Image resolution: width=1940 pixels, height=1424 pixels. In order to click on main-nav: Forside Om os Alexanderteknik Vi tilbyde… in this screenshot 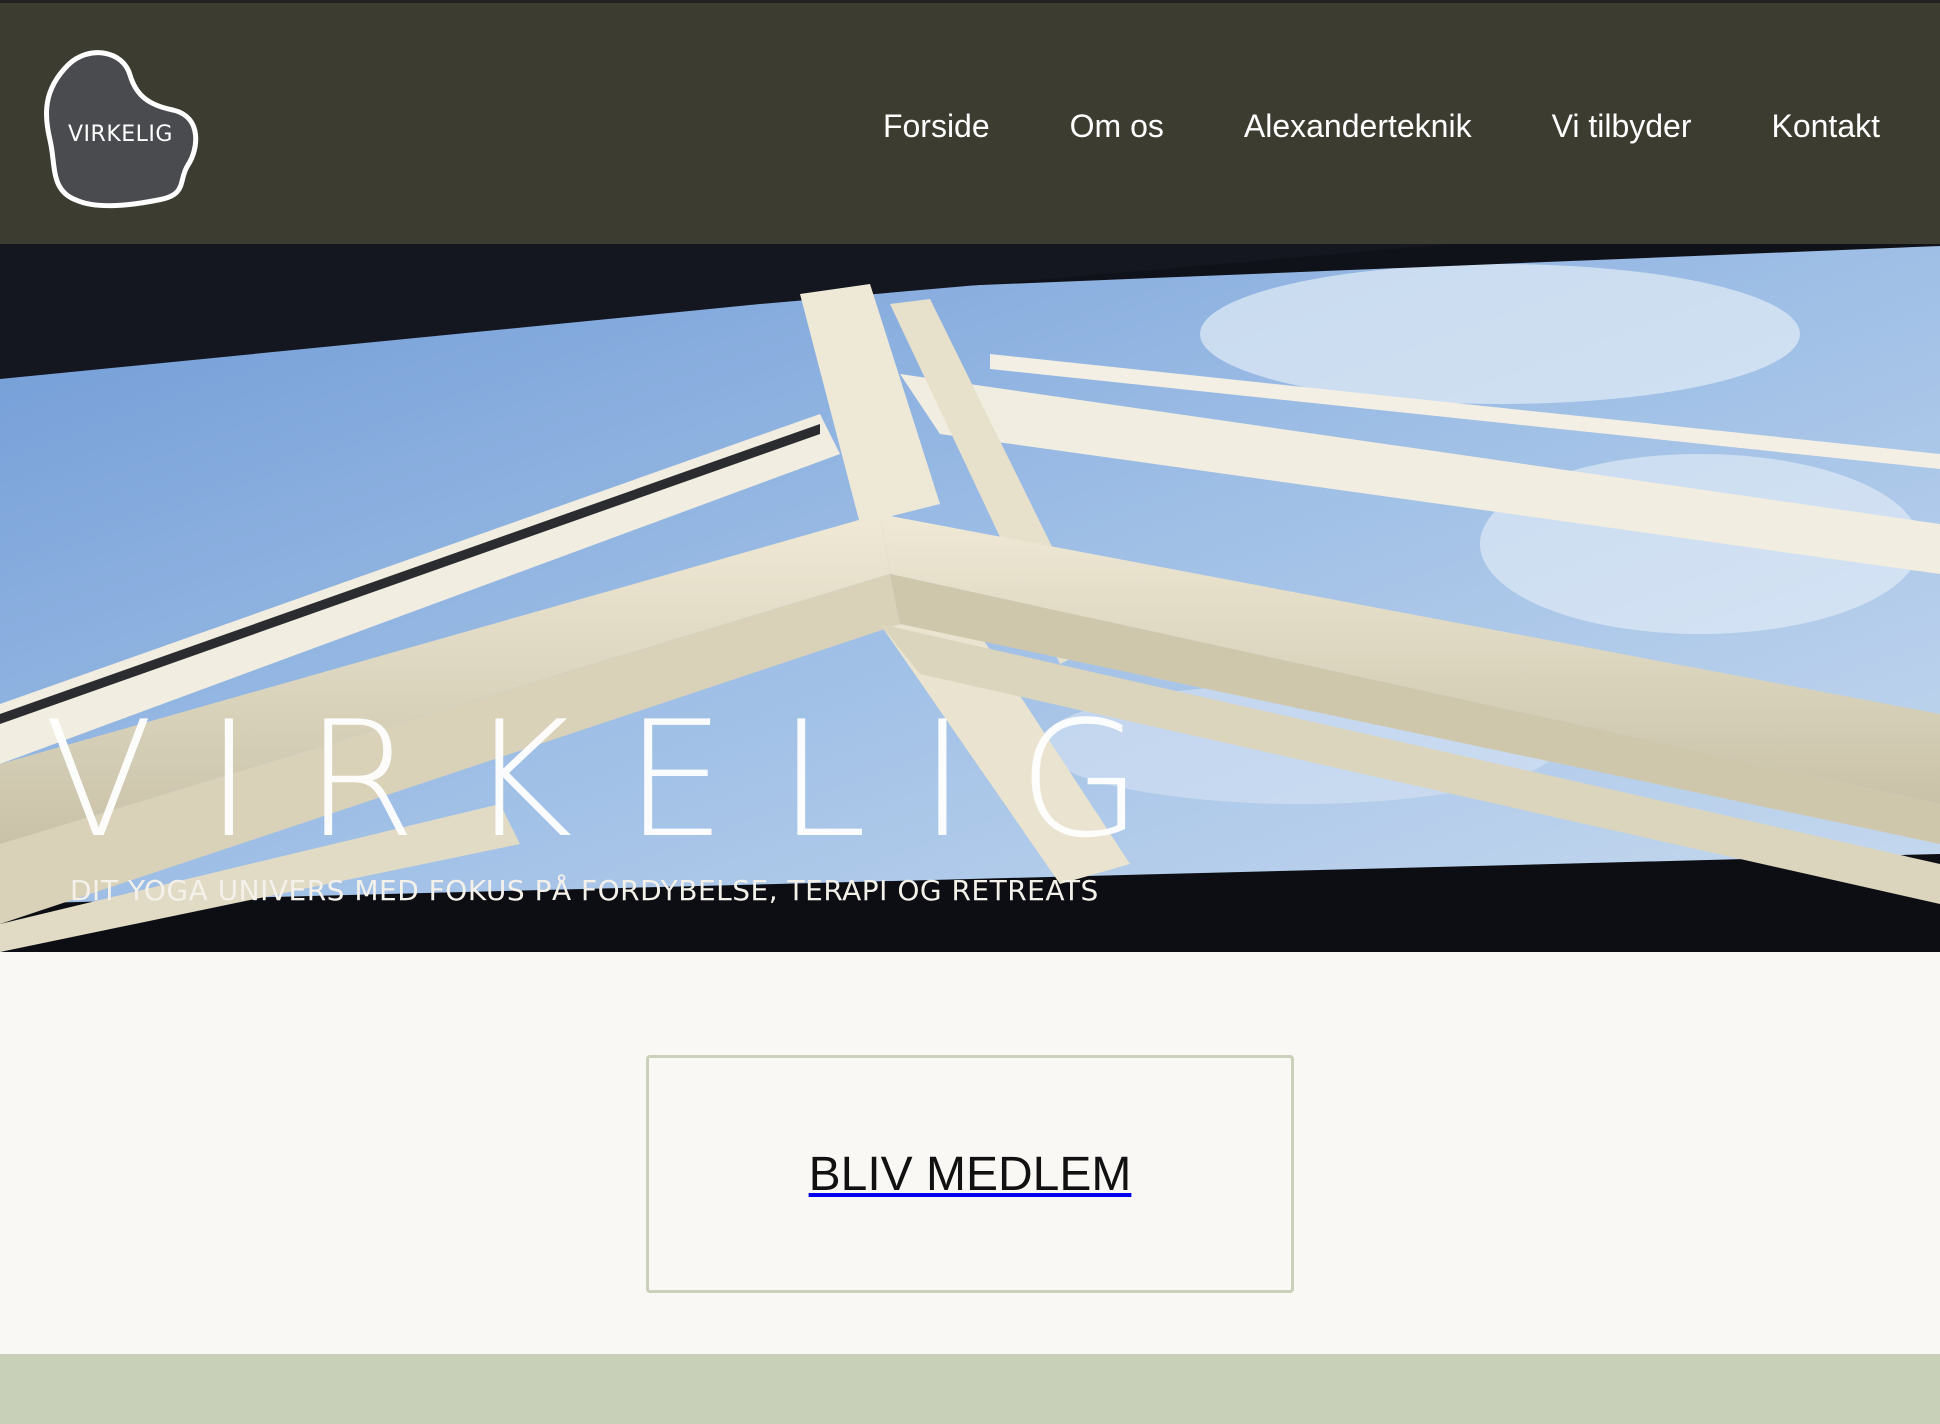, I will do `click(1341, 126)`.